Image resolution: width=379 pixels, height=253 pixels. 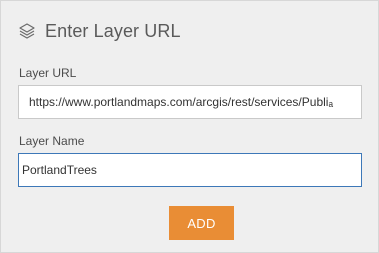 I want to click on panel-header: Enter Layer URL, so click(x=99, y=31).